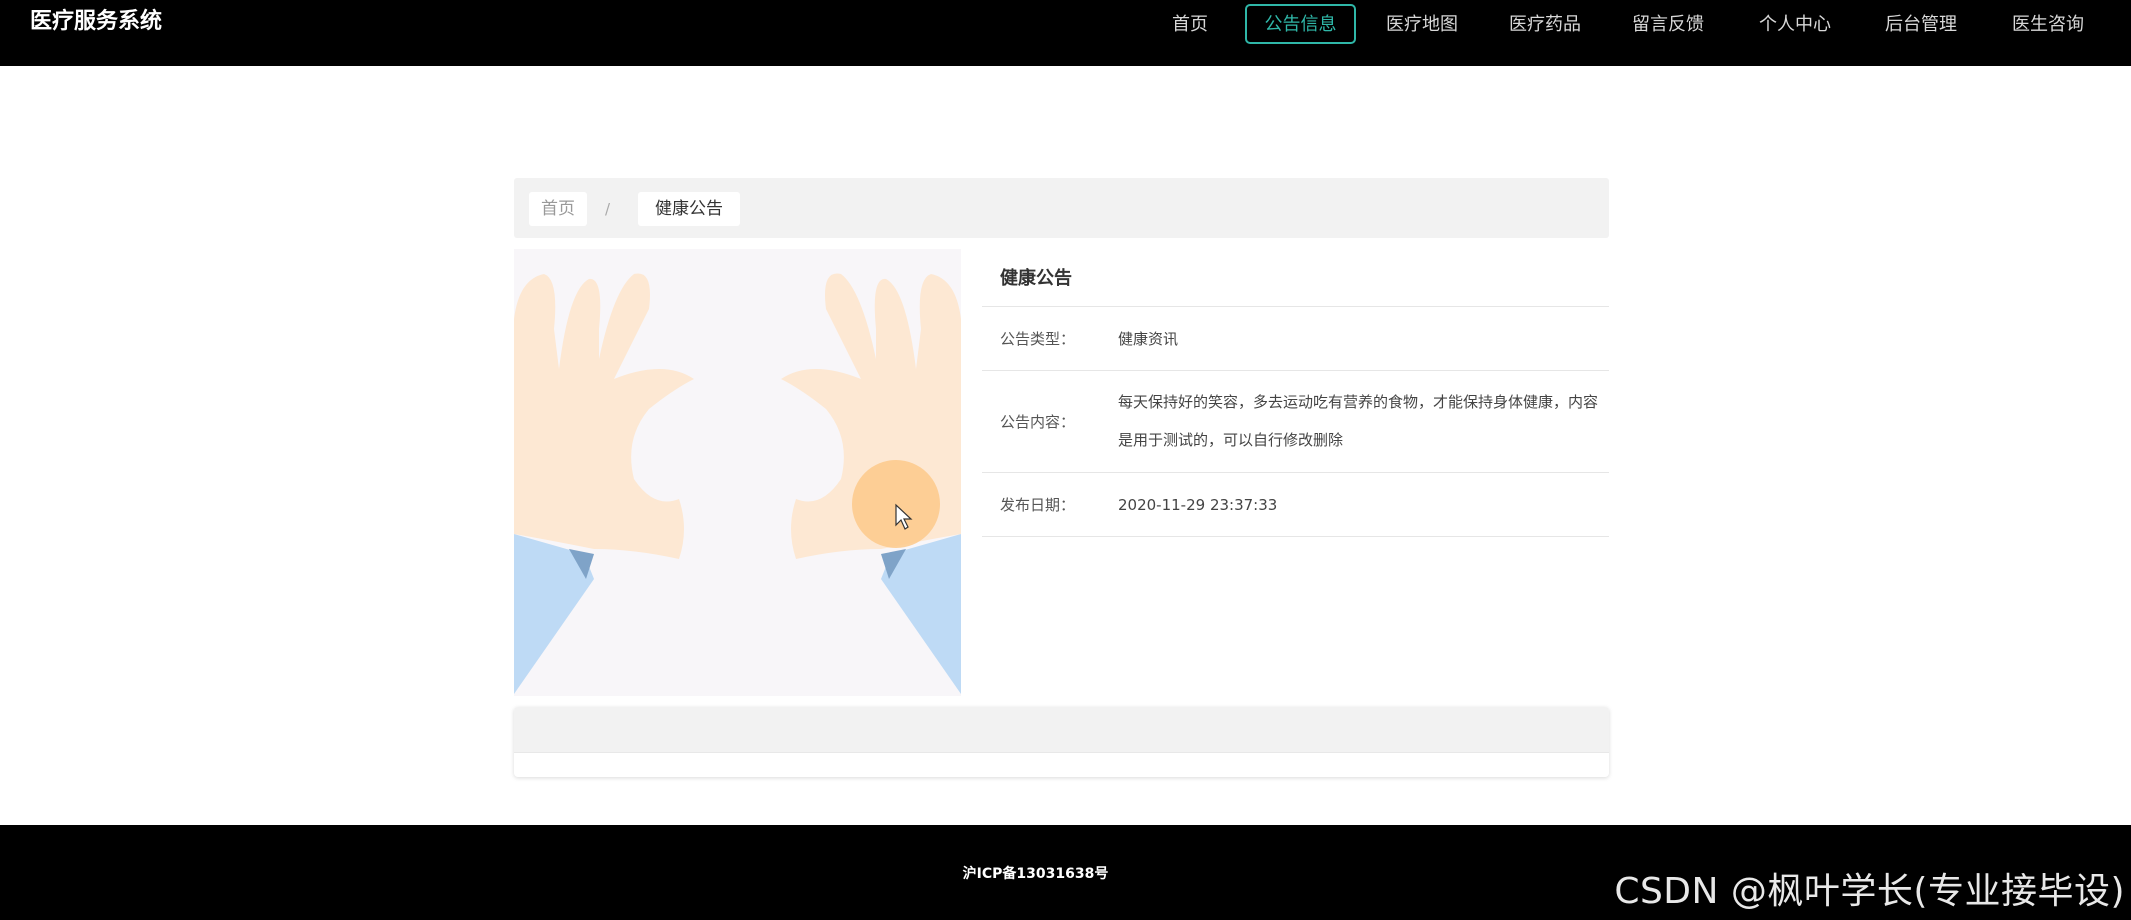 The image size is (2131, 920). What do you see at coordinates (1795, 24) in the screenshot?
I see `nav-item-personal-center: 个人中心` at bounding box center [1795, 24].